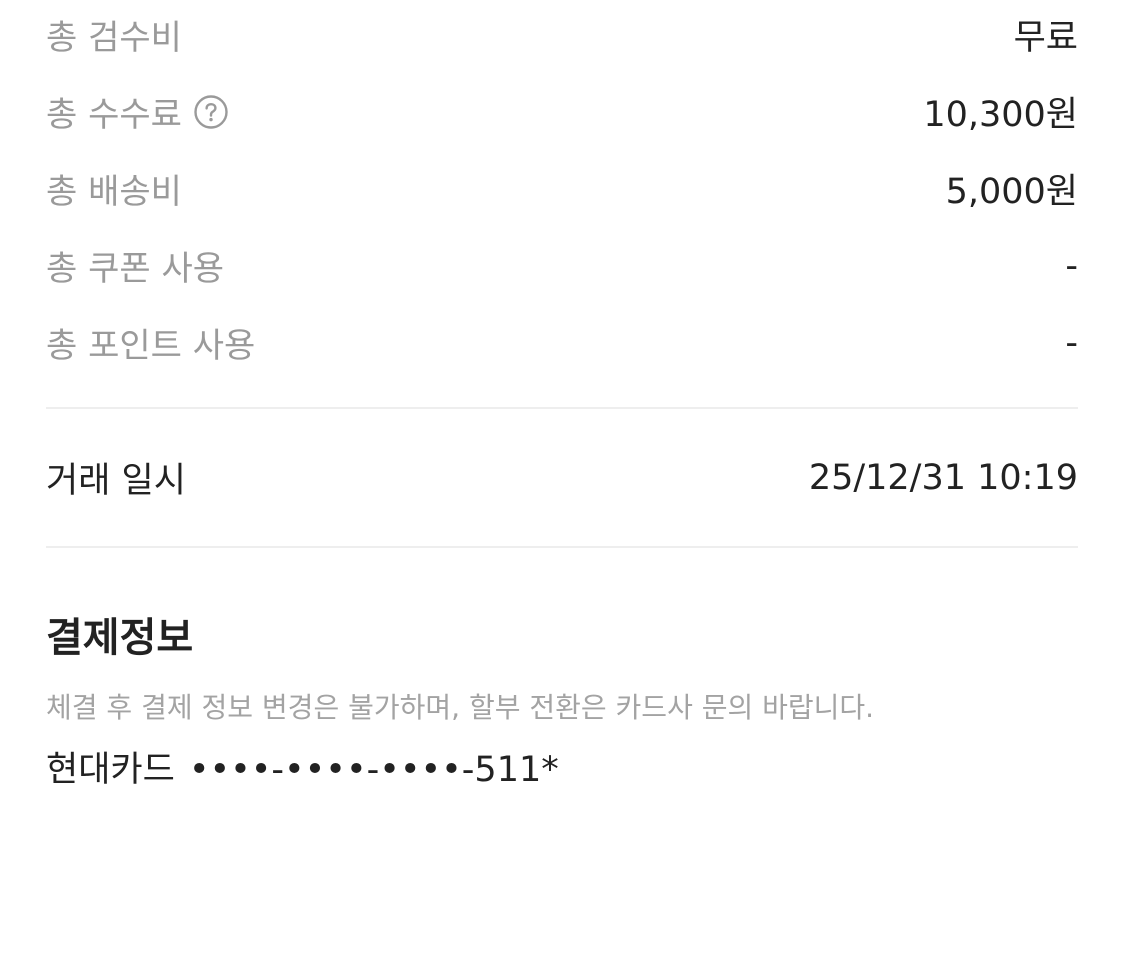 The height and width of the screenshot is (975, 1125). Describe the element at coordinates (562, 342) in the screenshot. I see `fee-row-points: 총 포인트 사용 -` at that location.